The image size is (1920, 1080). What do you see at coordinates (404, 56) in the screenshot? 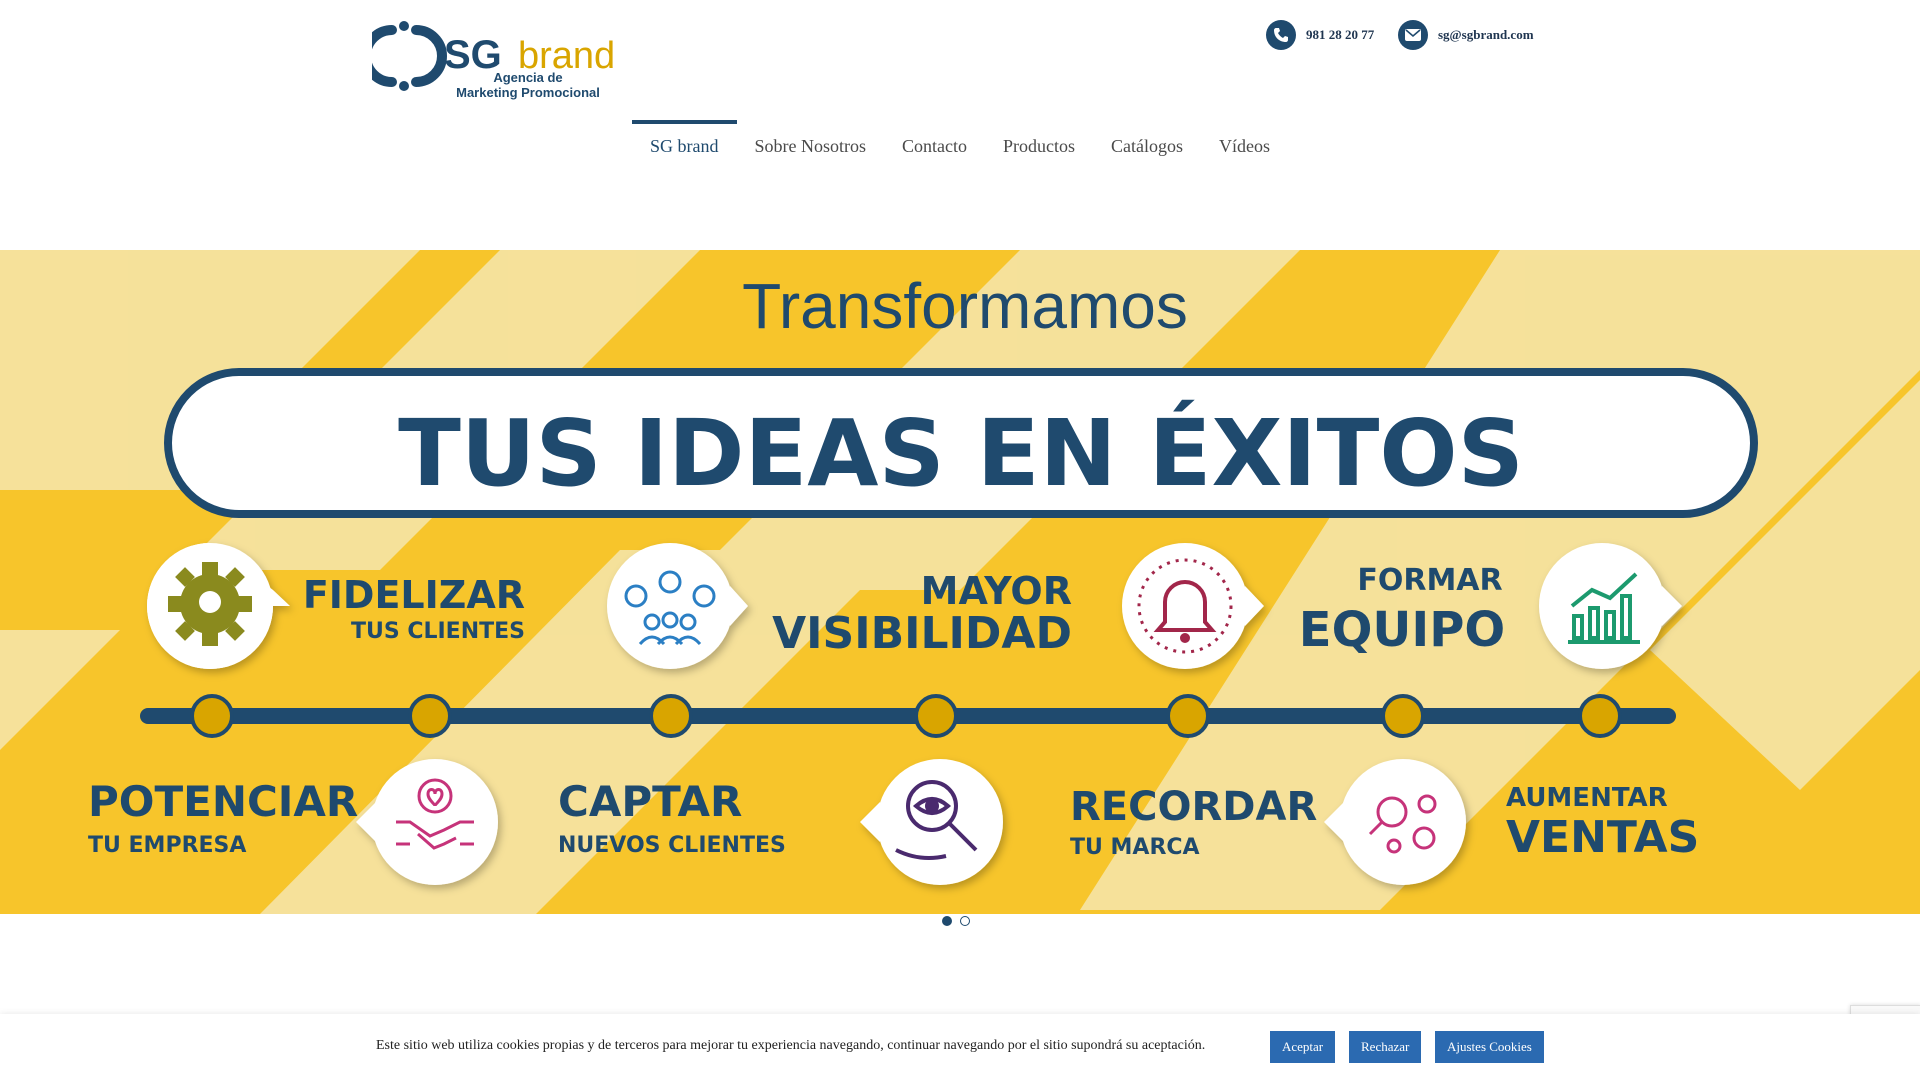
I see `logo-mark-icon` at bounding box center [404, 56].